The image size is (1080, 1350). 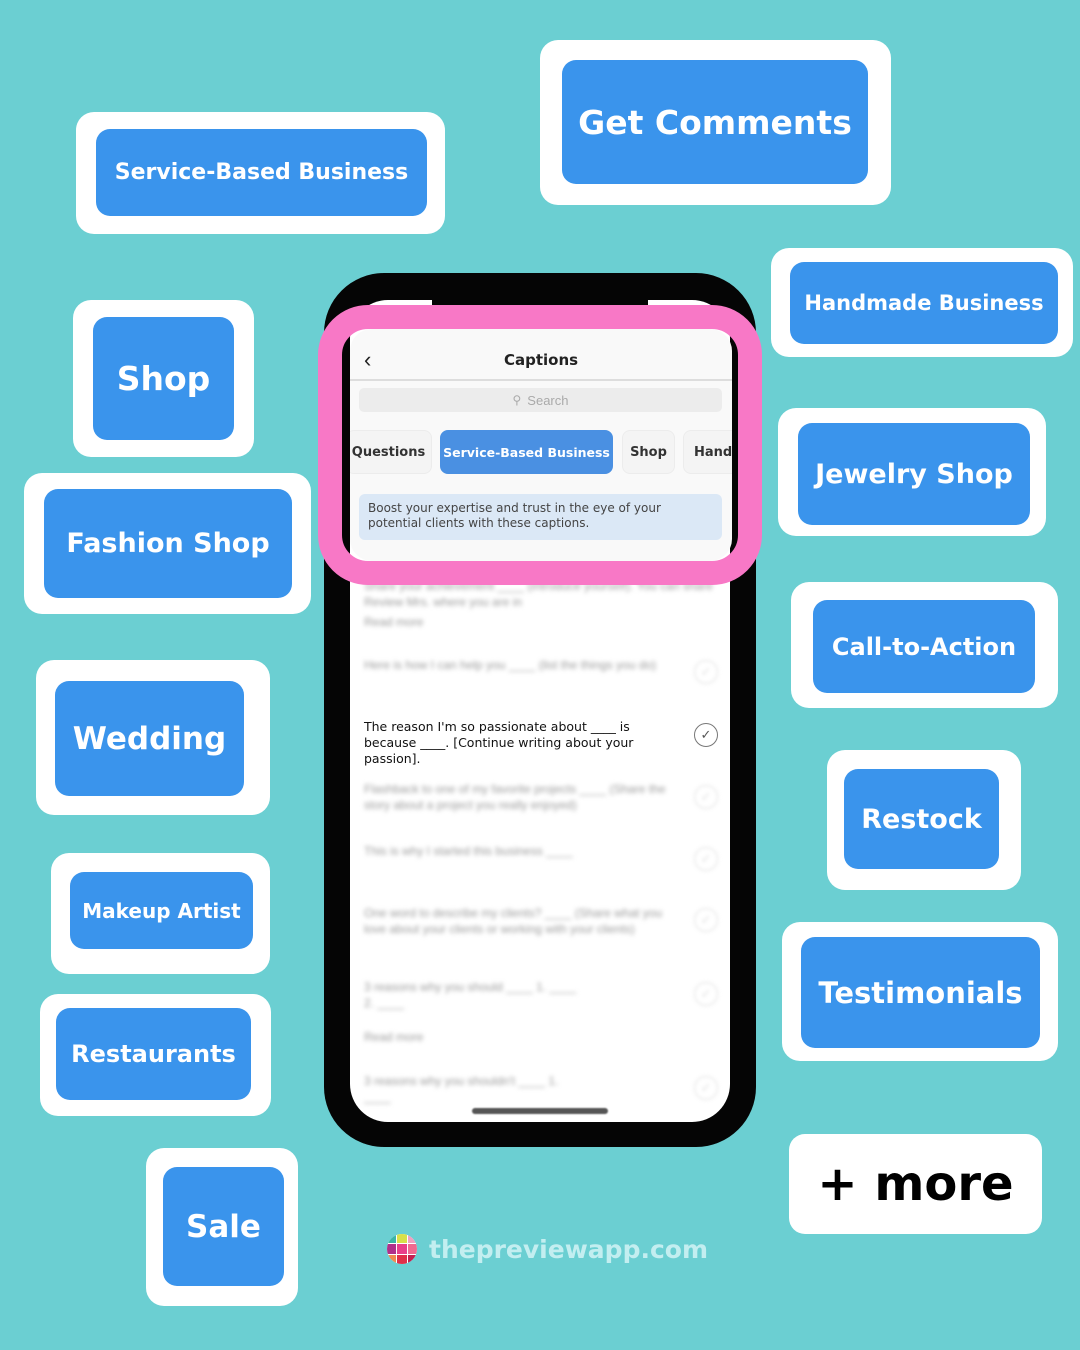 What do you see at coordinates (461, 1089) in the screenshot?
I see `caption-blurred: 3 reasons why you shouldn't ____ 1. ____` at bounding box center [461, 1089].